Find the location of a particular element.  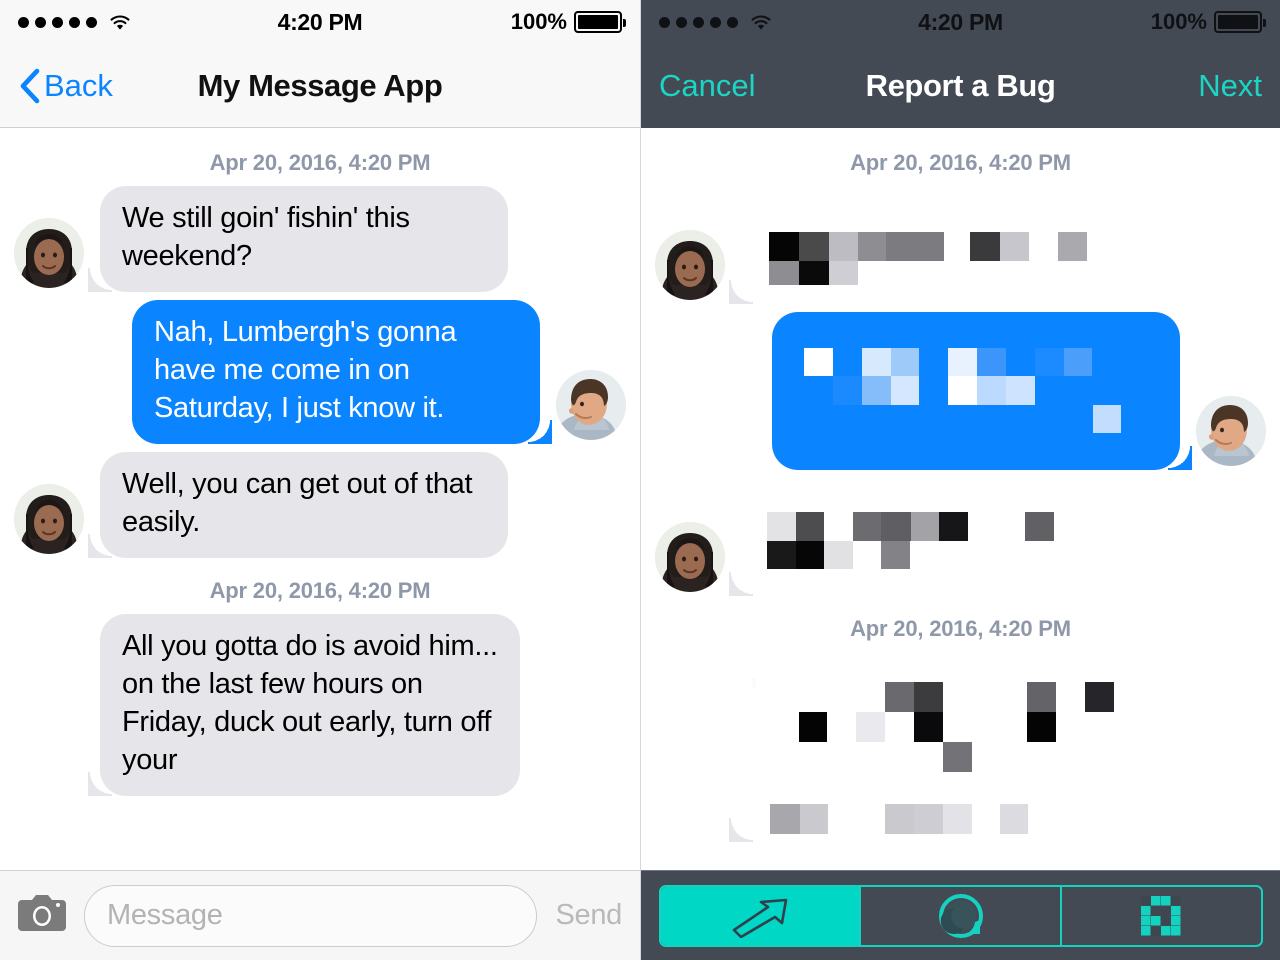

message-bubble-redacted is located at coordinates (982, 391).